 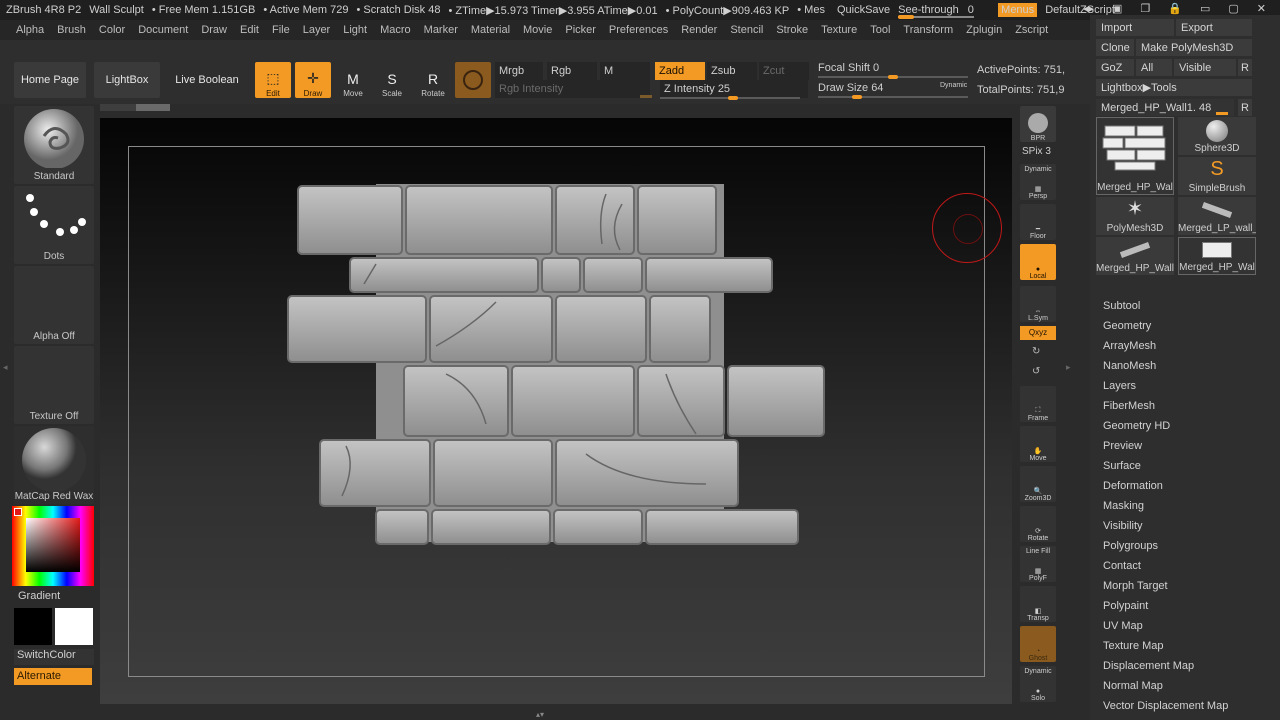 What do you see at coordinates (1245, 107) in the screenshot?
I see `r2-button: R` at bounding box center [1245, 107].